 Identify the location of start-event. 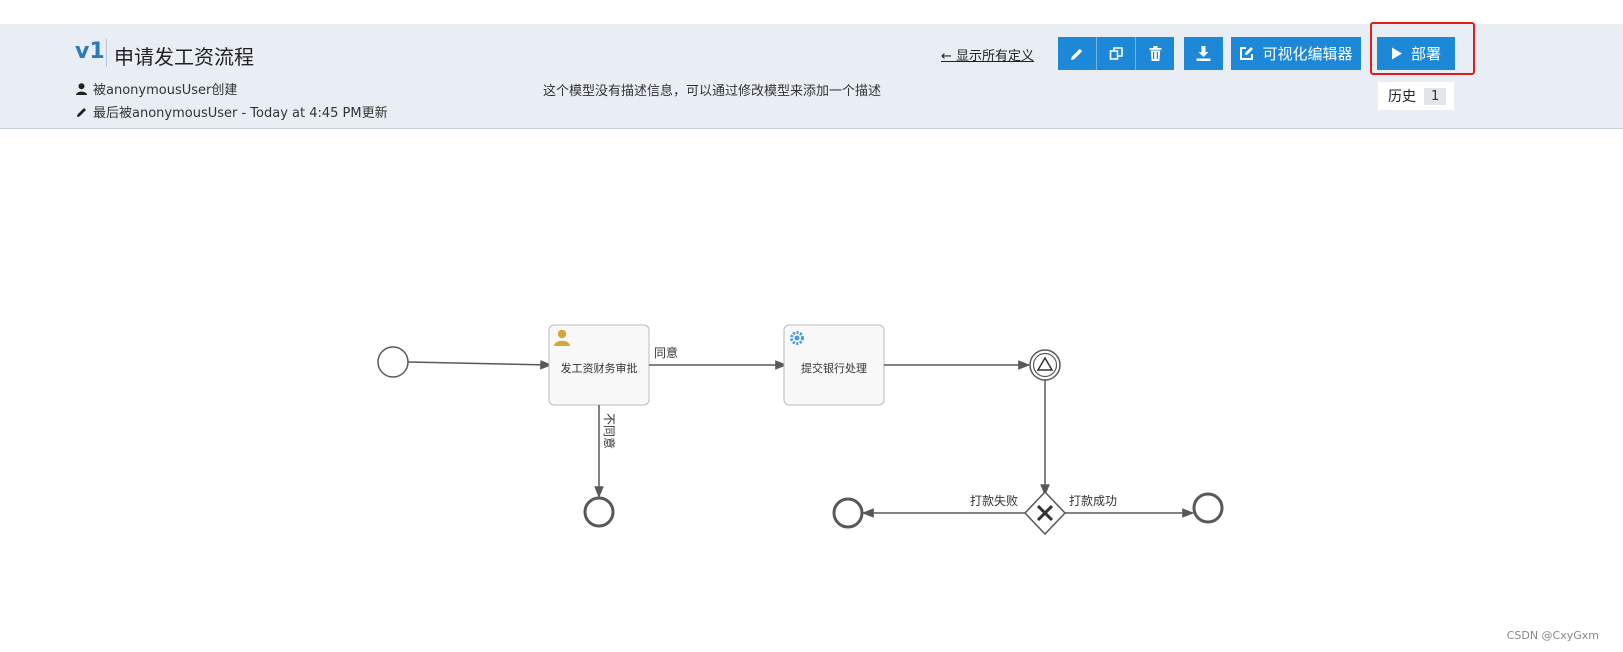
(393, 362).